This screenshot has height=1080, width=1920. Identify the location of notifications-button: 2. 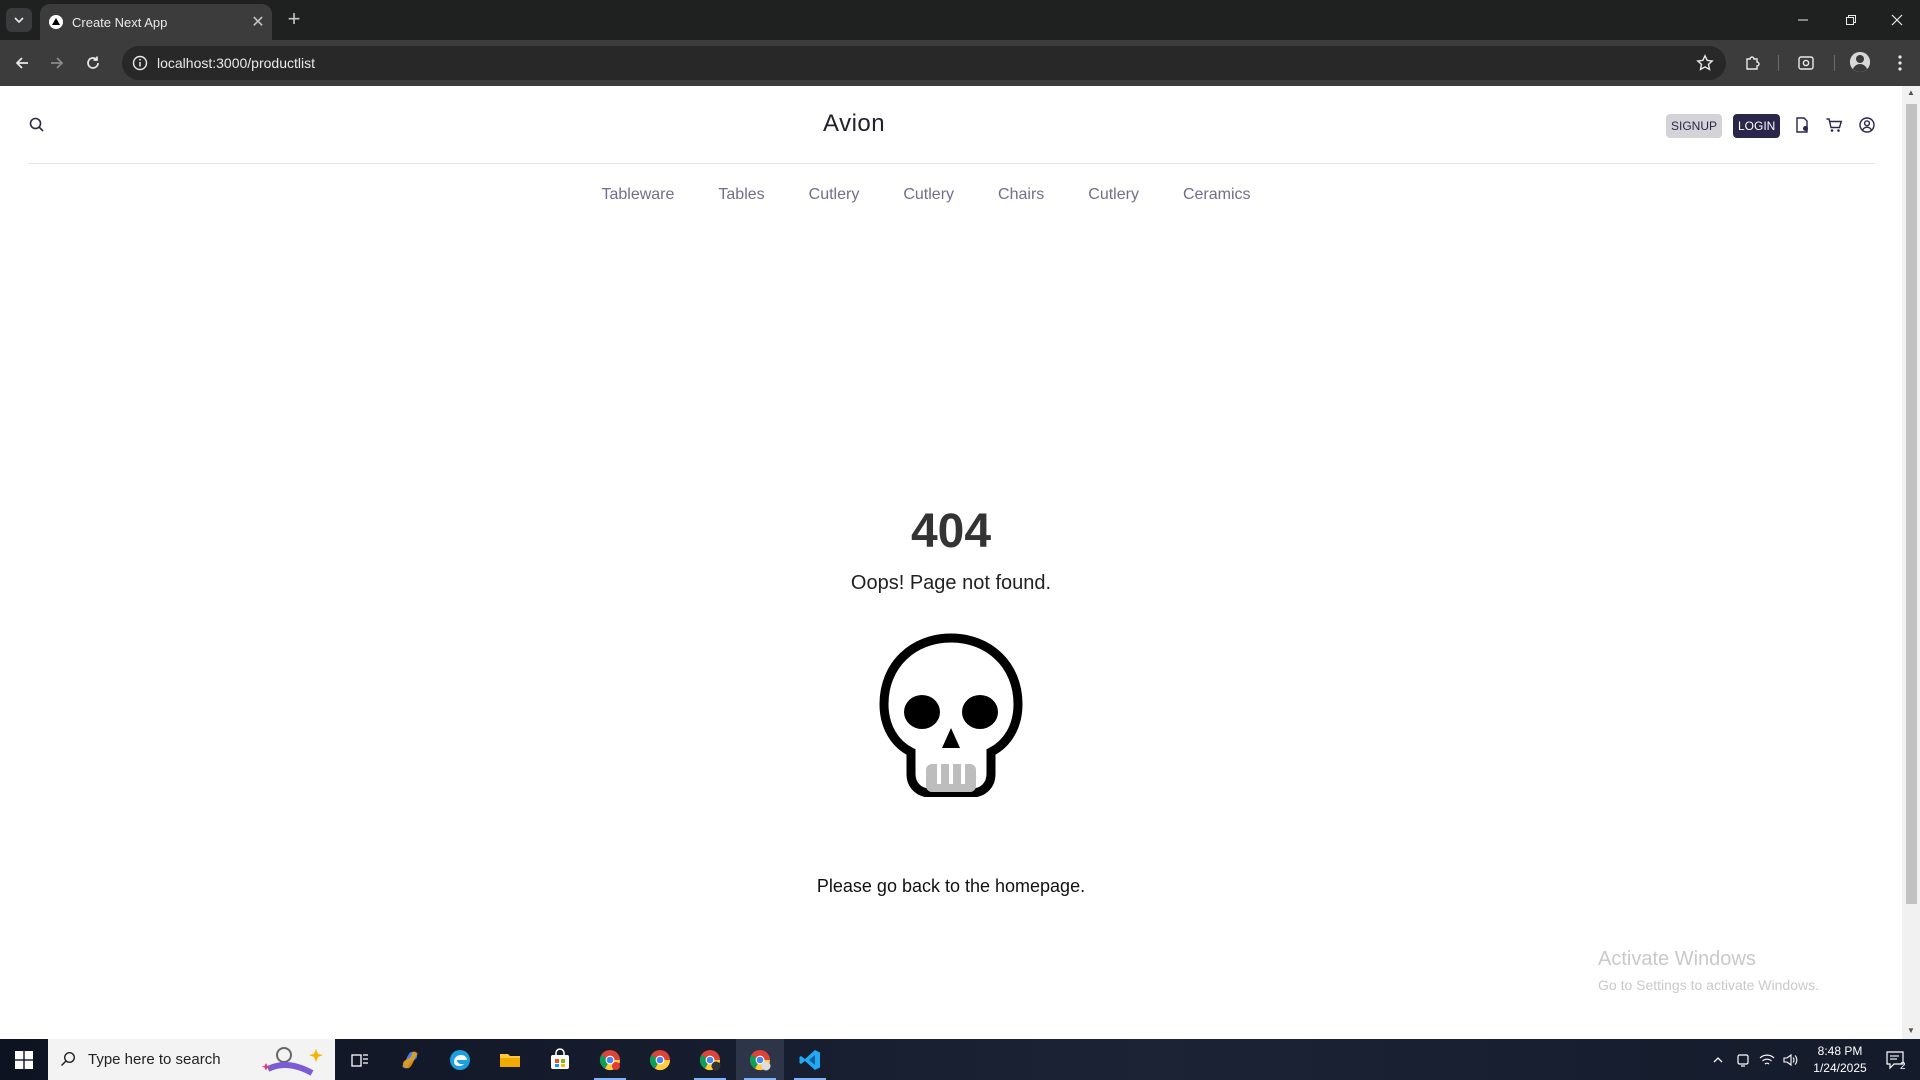
(1896, 1059).